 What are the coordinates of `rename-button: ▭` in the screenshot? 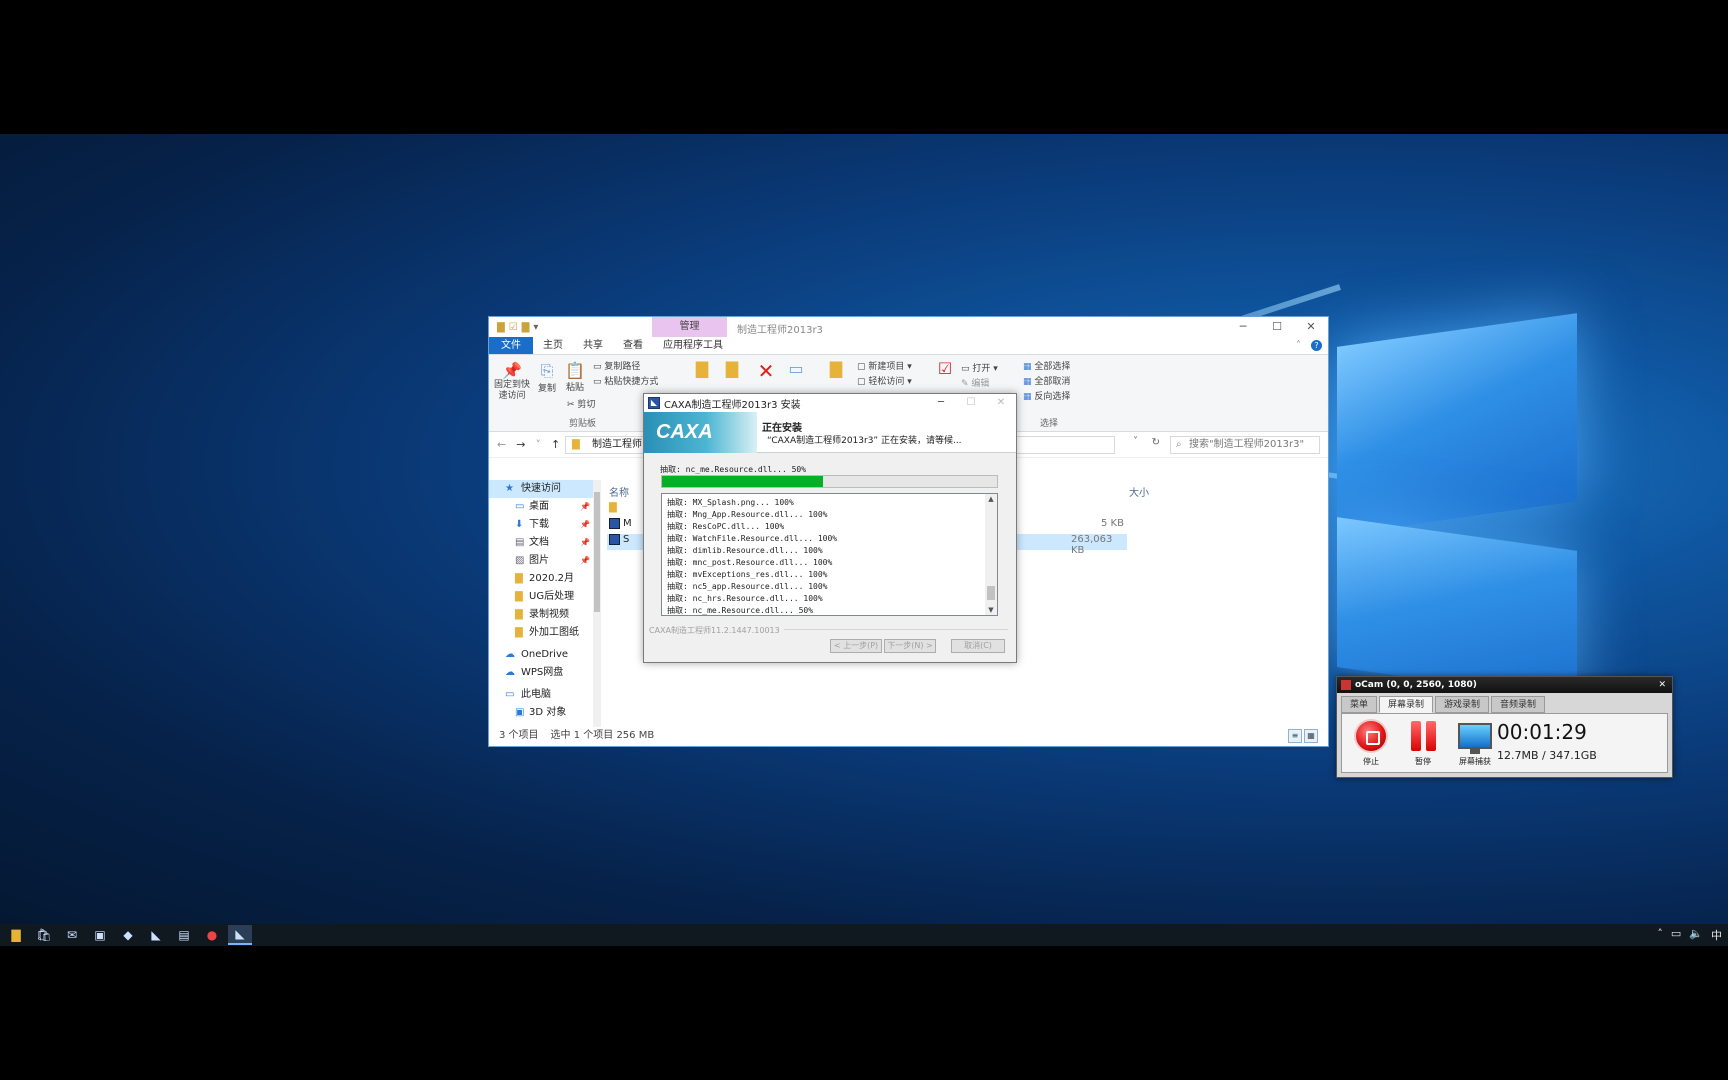 It's located at (796, 368).